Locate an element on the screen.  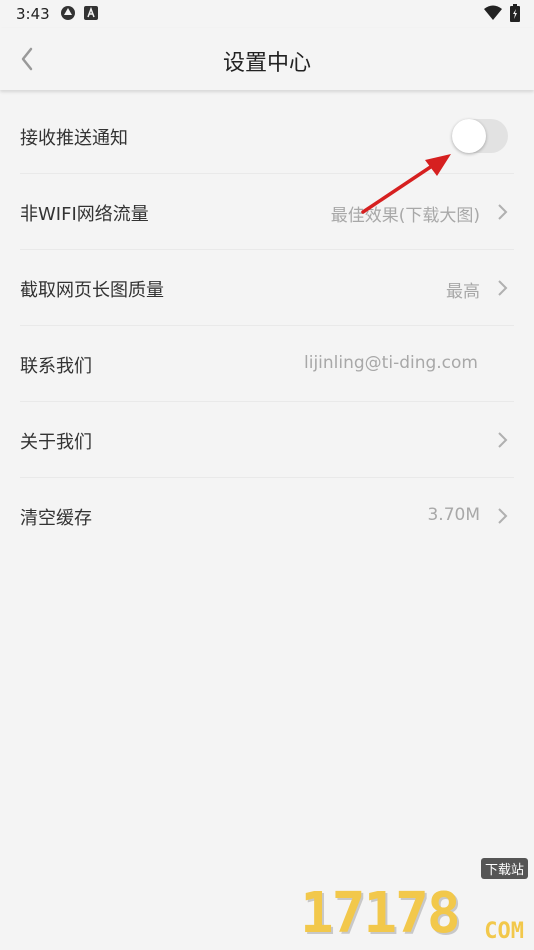
setting-contact-us: 联系我们 lijinling@ti-ding.com is located at coordinates (267, 364).